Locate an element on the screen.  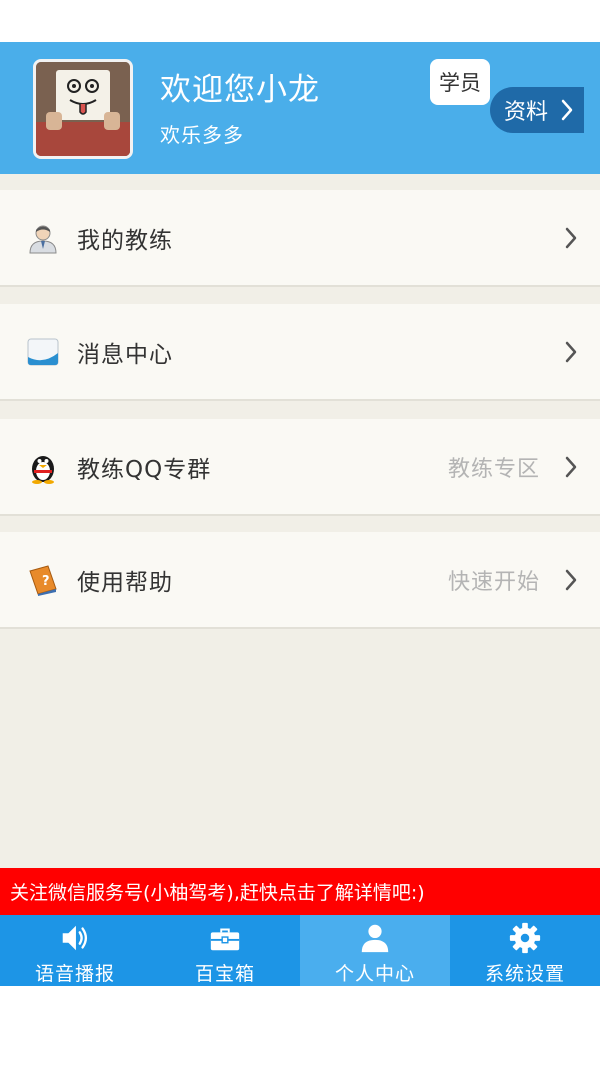
qq-penguin-icon is located at coordinates (43, 469).